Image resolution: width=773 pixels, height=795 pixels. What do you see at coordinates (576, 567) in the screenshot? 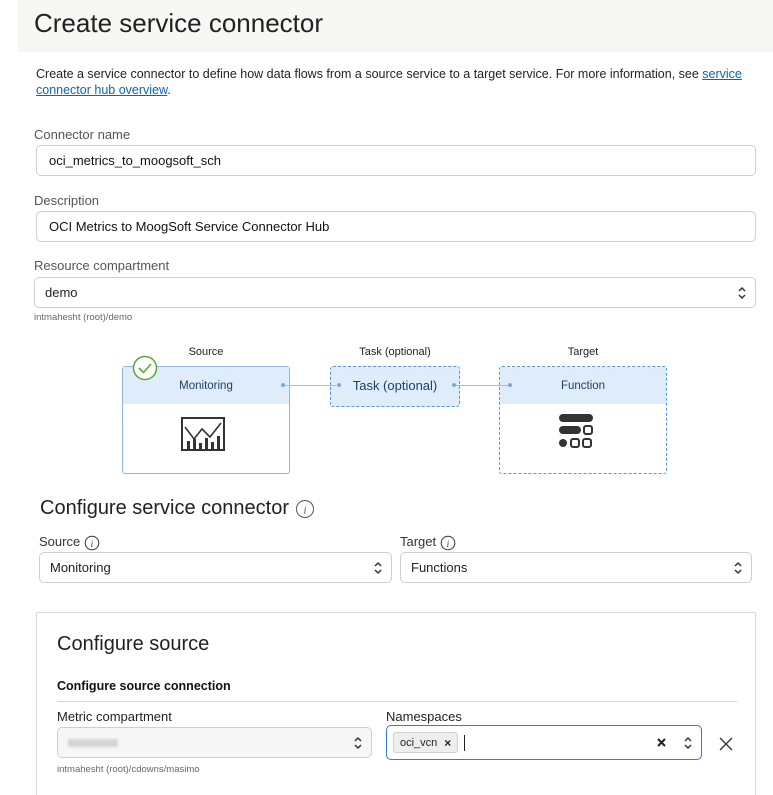
I see `target-service-select: Functions` at bounding box center [576, 567].